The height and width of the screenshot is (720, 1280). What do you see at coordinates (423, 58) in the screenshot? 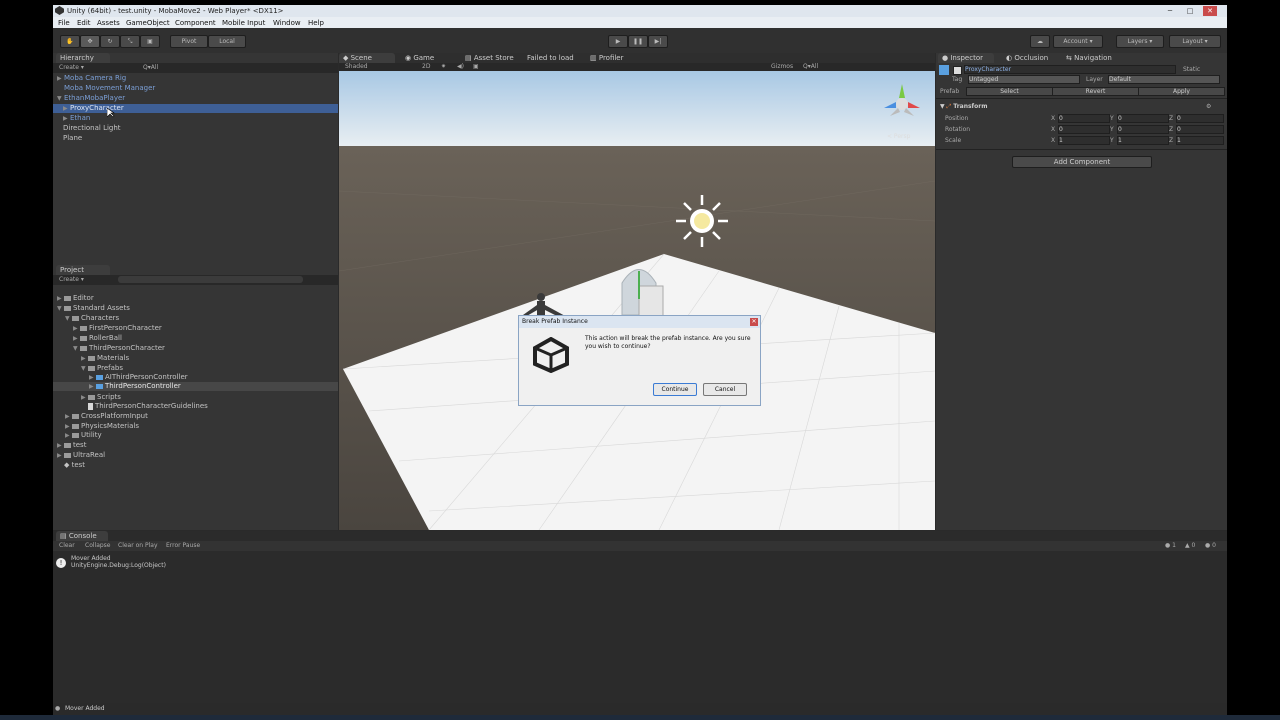
I see `tab-game: ◉ Game` at bounding box center [423, 58].